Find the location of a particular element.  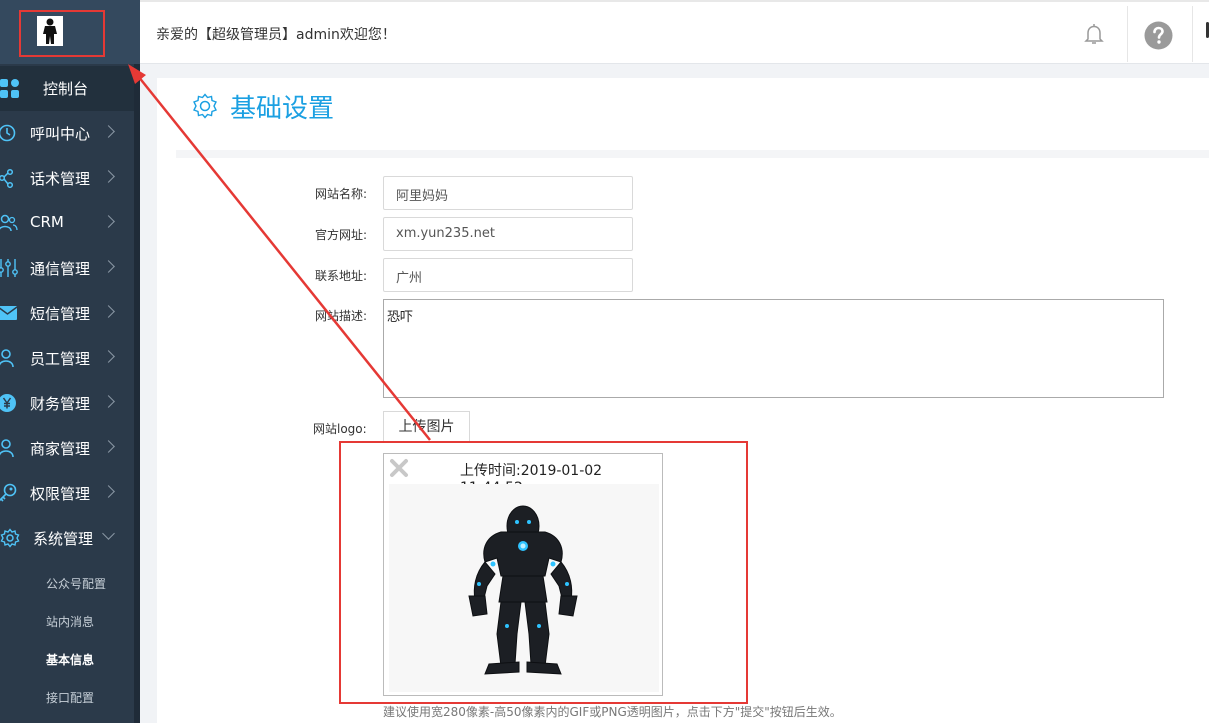

sidebar-item-dashboard: 控制台 is located at coordinates (67, 88).